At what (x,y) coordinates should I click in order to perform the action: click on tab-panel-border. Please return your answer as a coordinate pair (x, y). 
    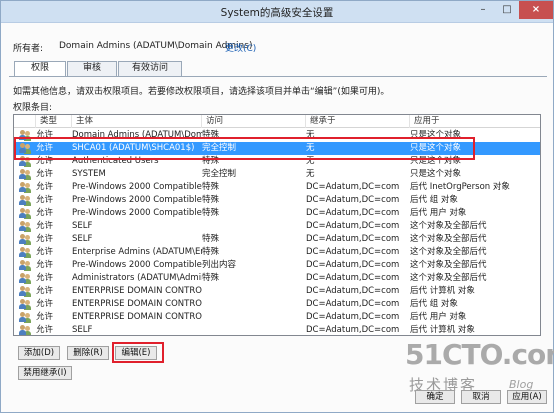
    Looking at the image, I should click on (278, 77).